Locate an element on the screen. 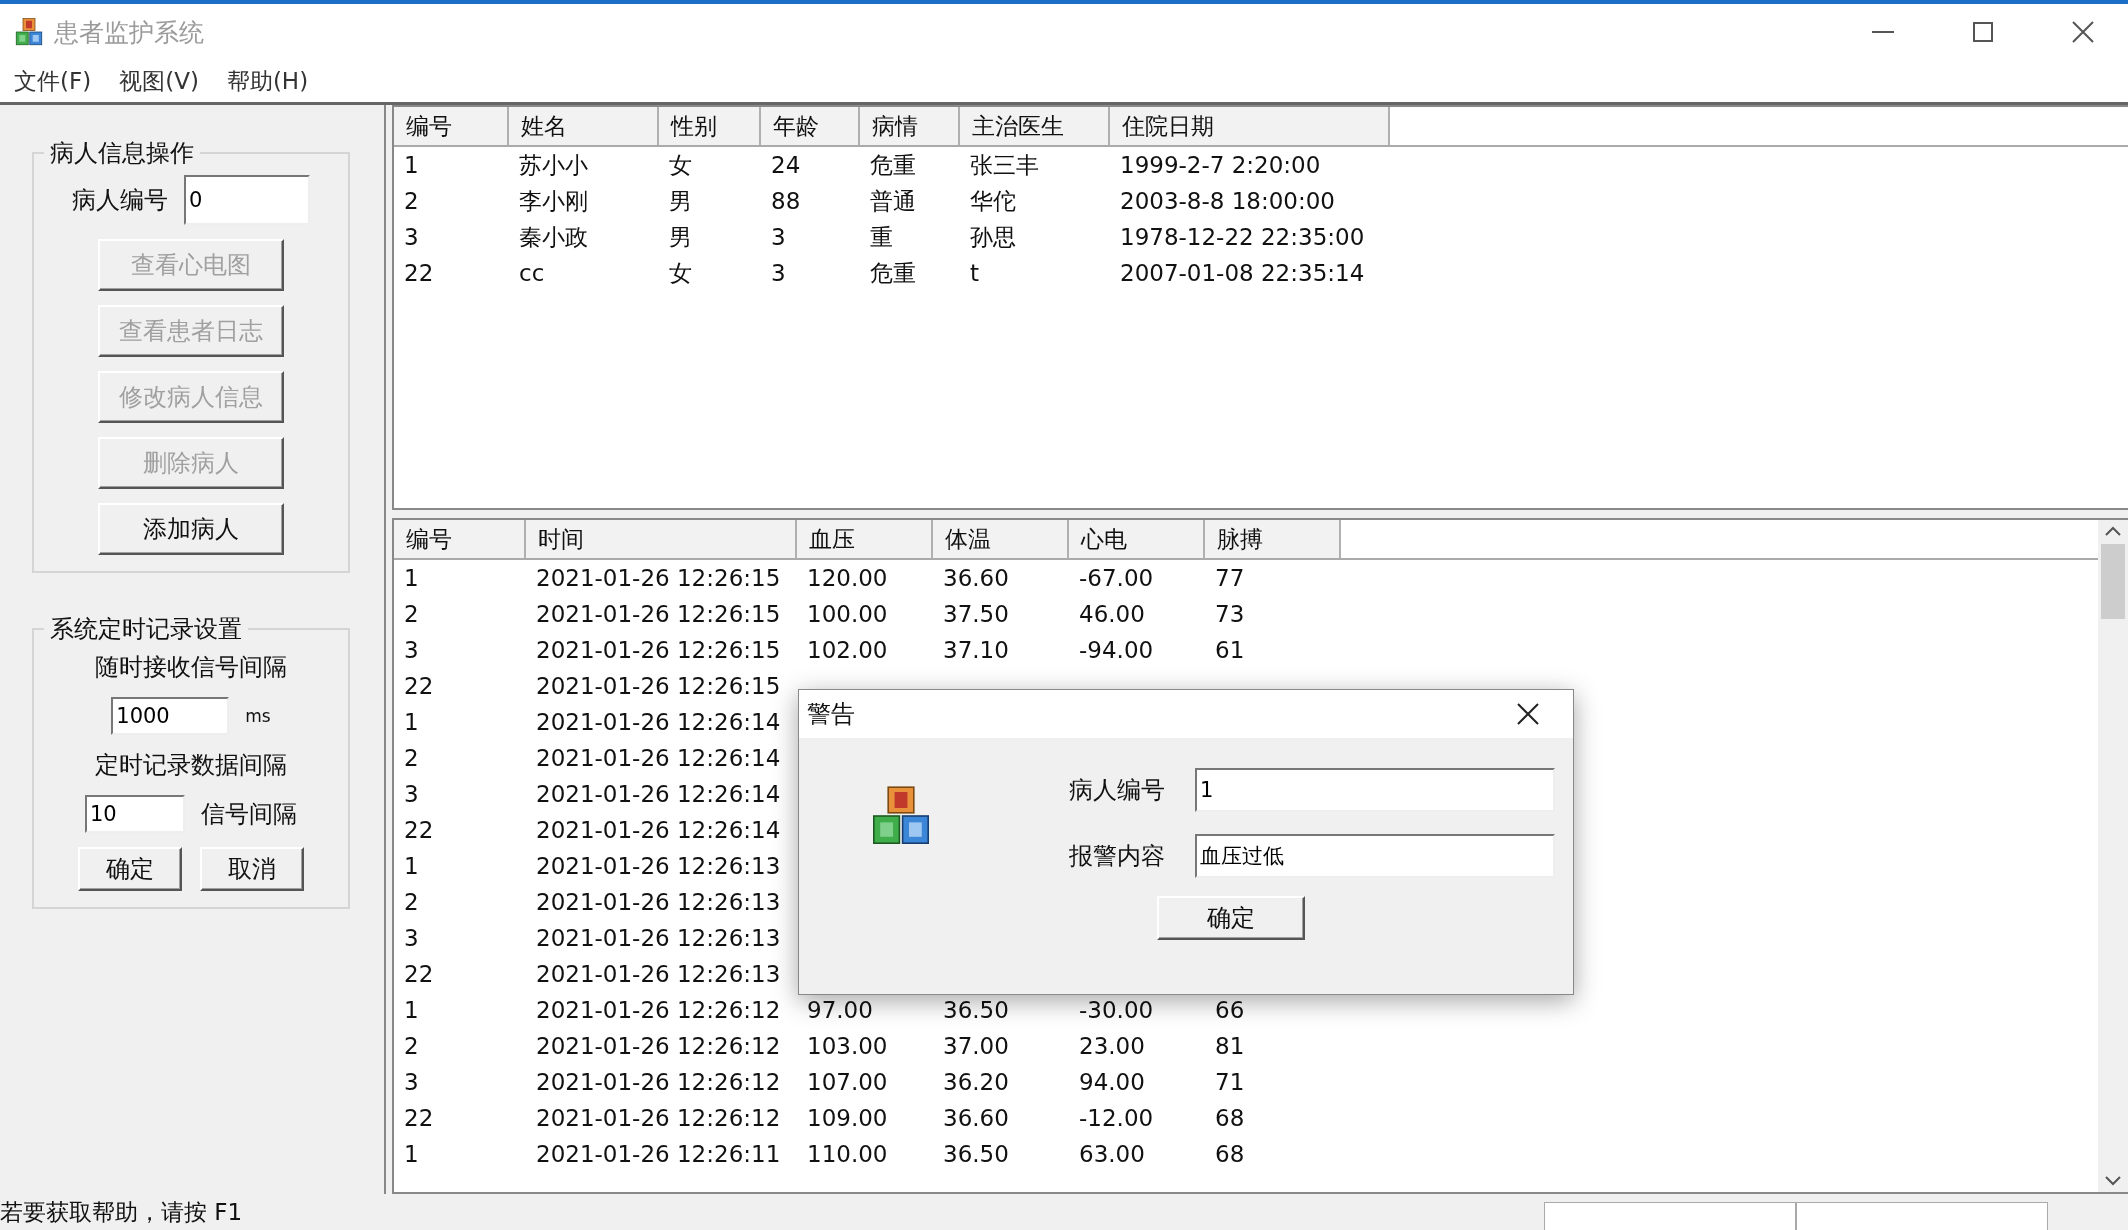 Image resolution: width=2128 pixels, height=1230 pixels. table-cell-text: 24 is located at coordinates (786, 165).